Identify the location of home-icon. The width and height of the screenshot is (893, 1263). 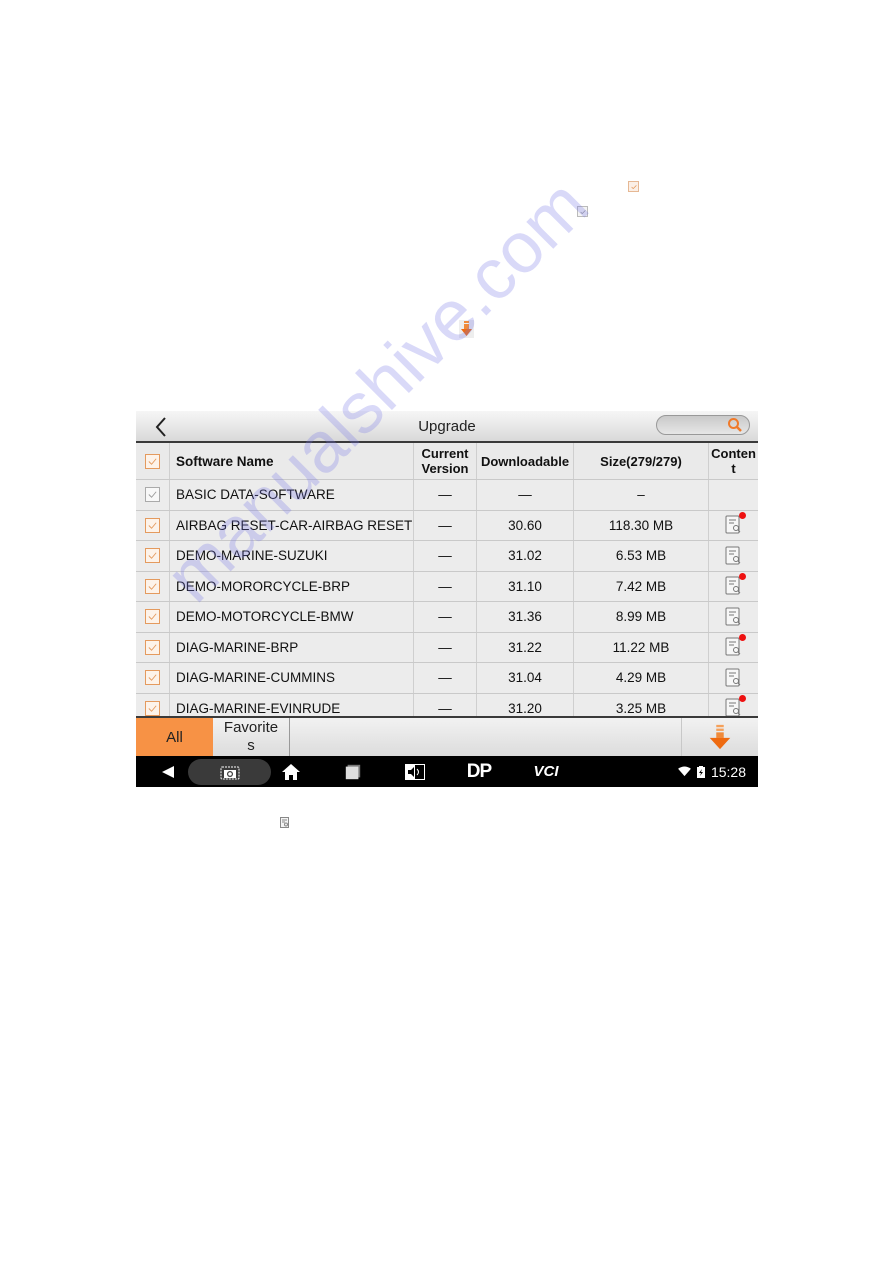
(291, 771).